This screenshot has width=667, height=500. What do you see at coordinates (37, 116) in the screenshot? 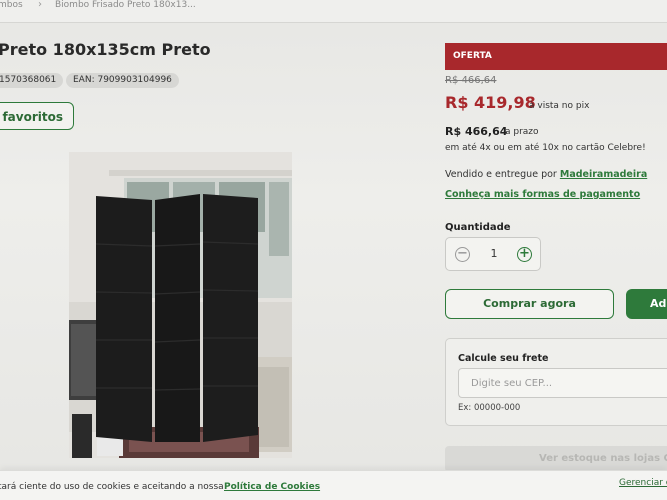
I see `add-to-favorites-button: e favoritos` at bounding box center [37, 116].